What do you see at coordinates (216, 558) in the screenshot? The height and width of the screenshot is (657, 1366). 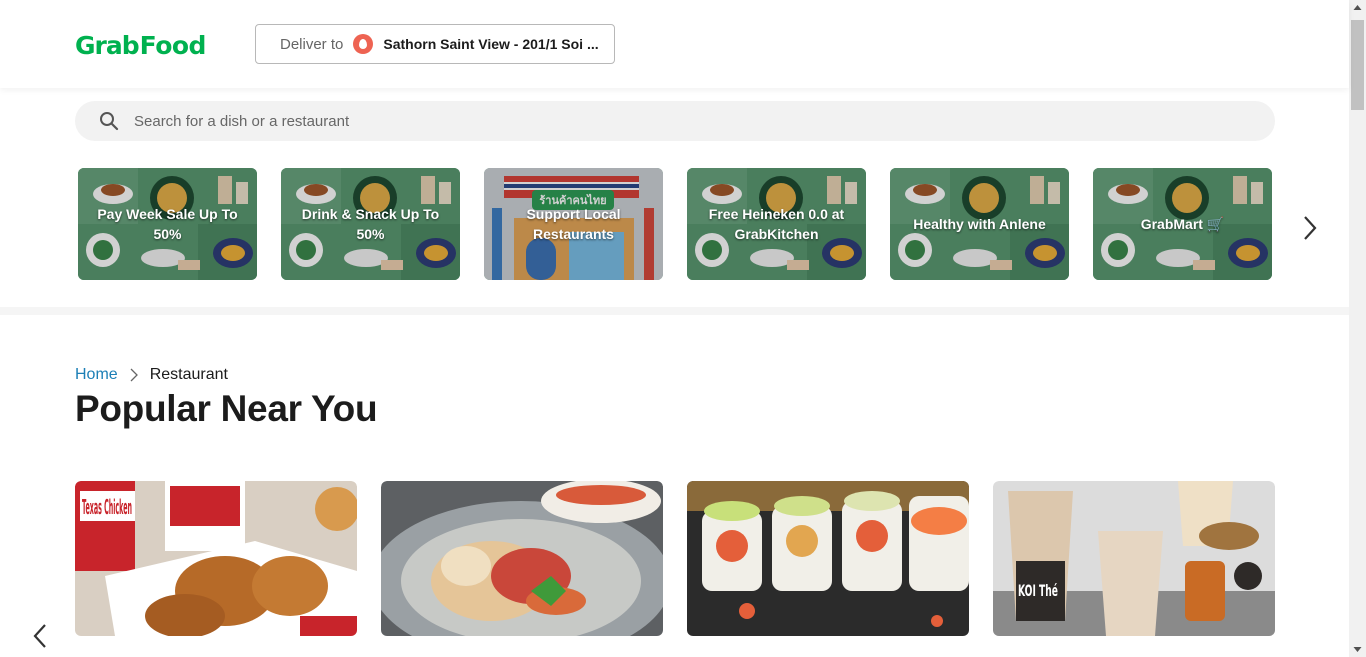 I see `fried-chicken-photo: Texas Chicken` at bounding box center [216, 558].